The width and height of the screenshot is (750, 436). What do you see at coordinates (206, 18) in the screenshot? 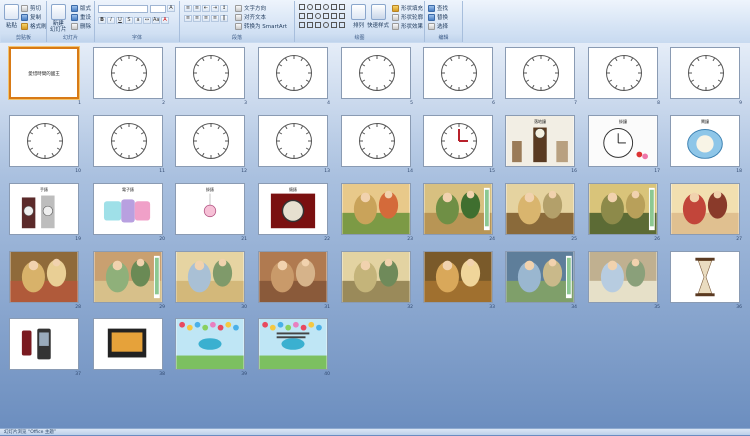
I see `align-right-button: ≡` at bounding box center [206, 18].